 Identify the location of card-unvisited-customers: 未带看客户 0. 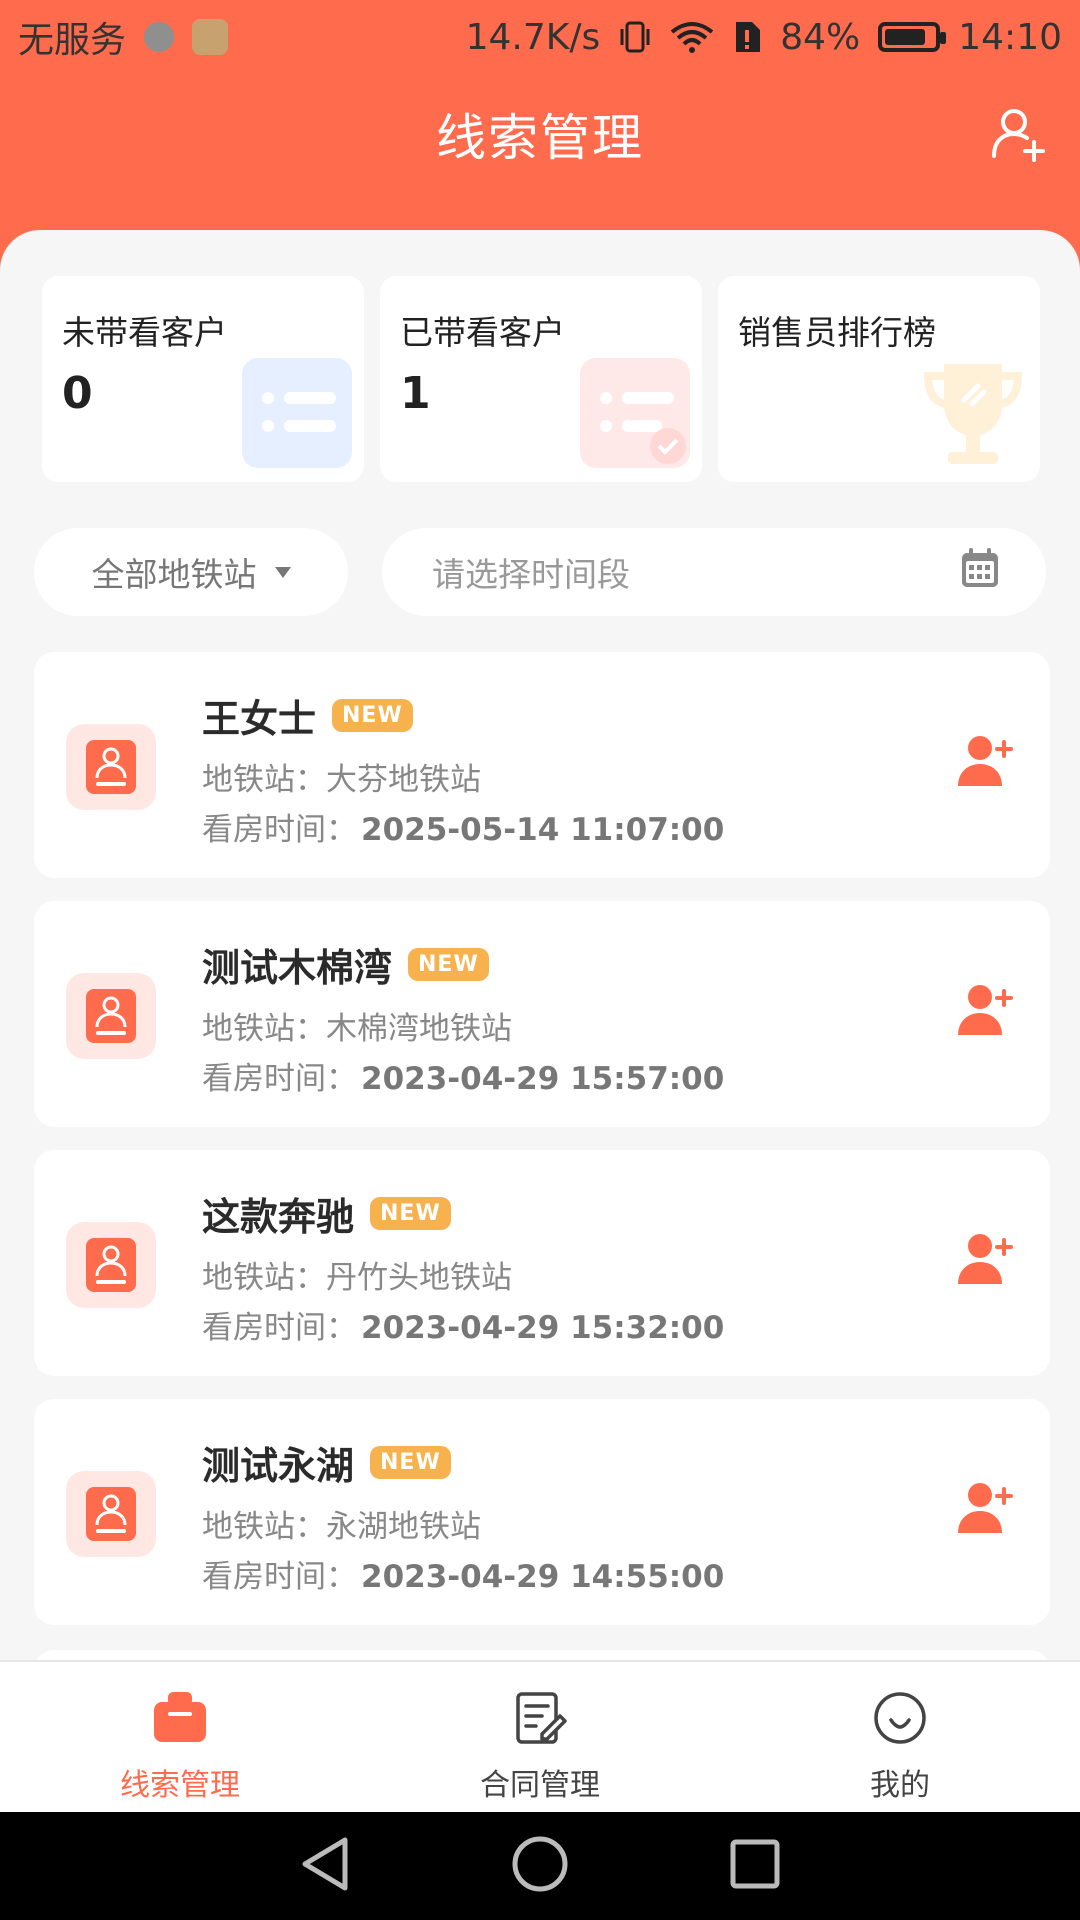
(203, 379).